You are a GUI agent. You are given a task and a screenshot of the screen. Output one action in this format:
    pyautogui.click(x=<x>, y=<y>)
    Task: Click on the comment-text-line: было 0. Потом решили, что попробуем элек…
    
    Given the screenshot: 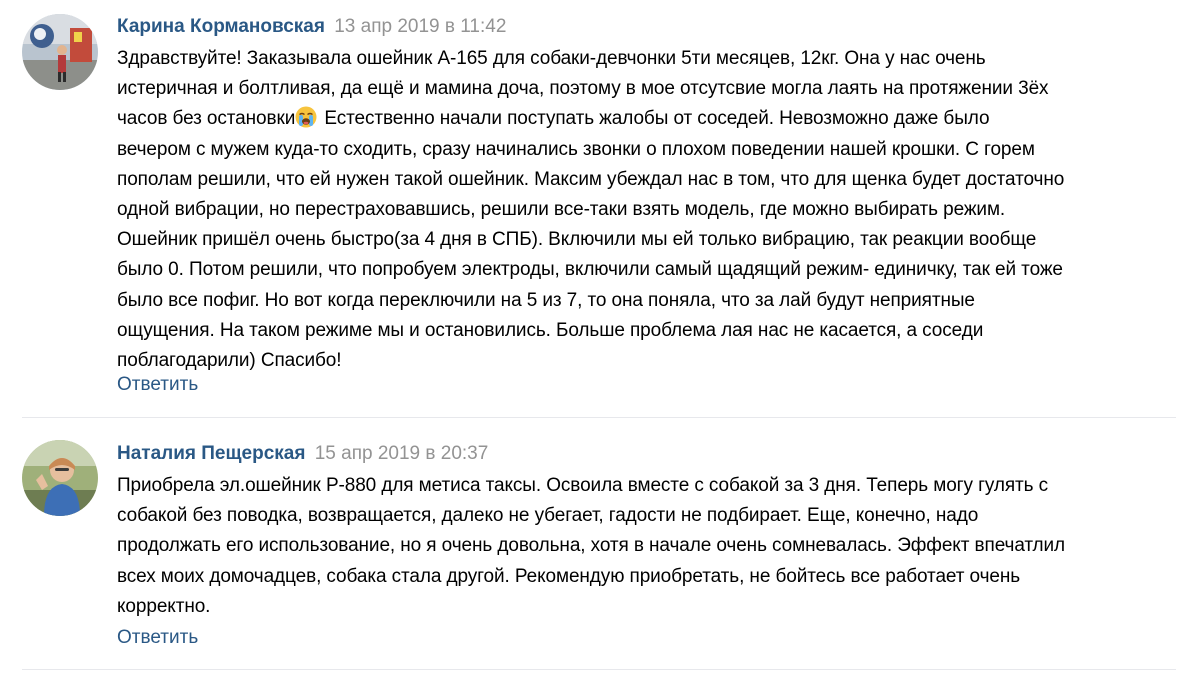 What is the action you would take?
    pyautogui.click(x=590, y=270)
    